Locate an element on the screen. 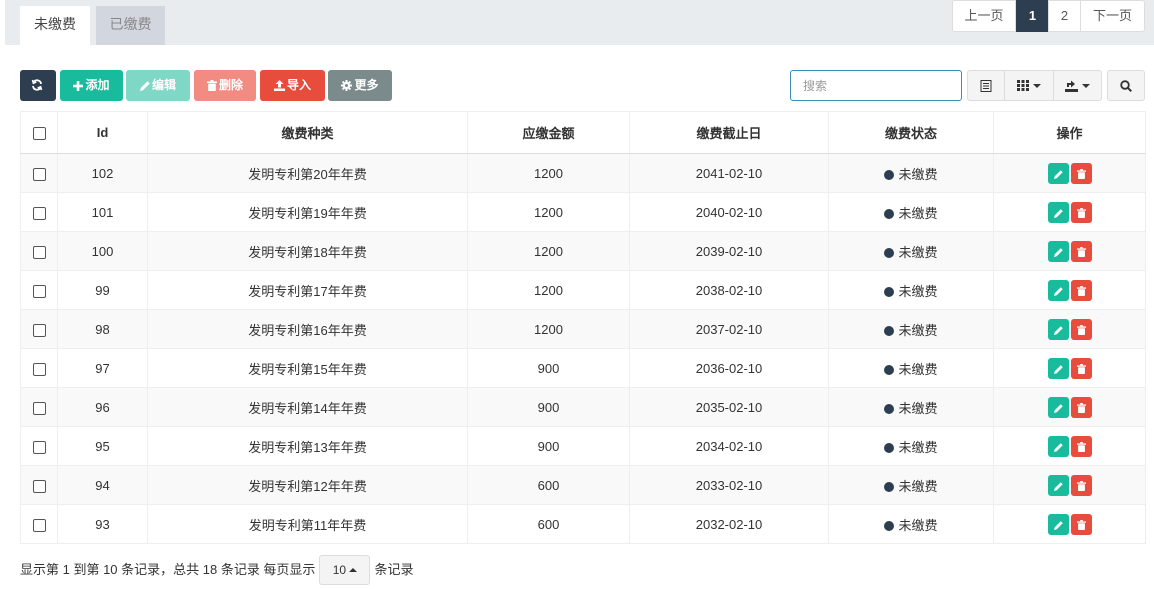 This screenshot has height=589, width=1154. select-all-checkbox is located at coordinates (39, 134).